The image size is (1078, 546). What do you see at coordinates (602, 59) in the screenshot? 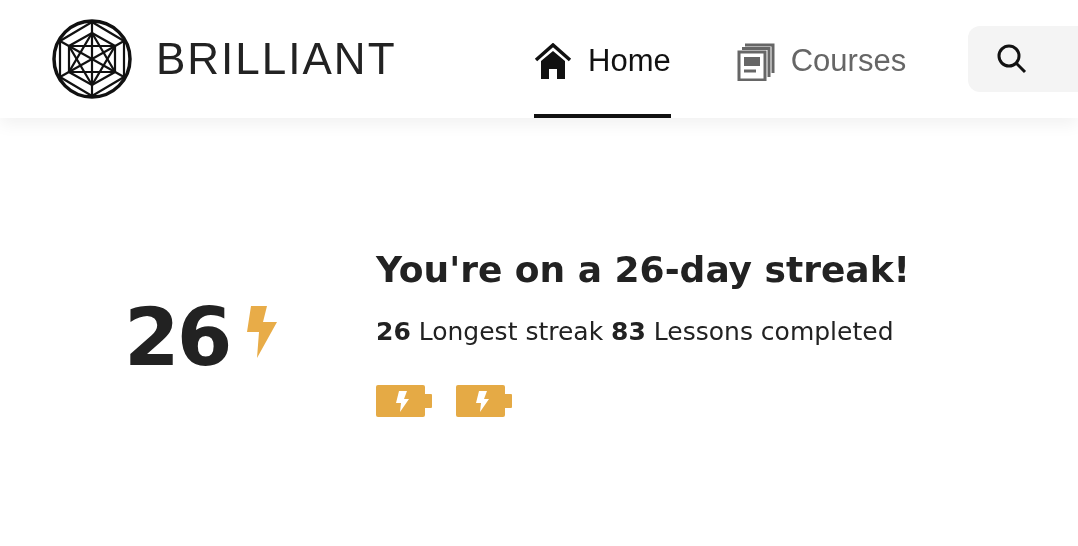
I see `nav-tab: Home` at bounding box center [602, 59].